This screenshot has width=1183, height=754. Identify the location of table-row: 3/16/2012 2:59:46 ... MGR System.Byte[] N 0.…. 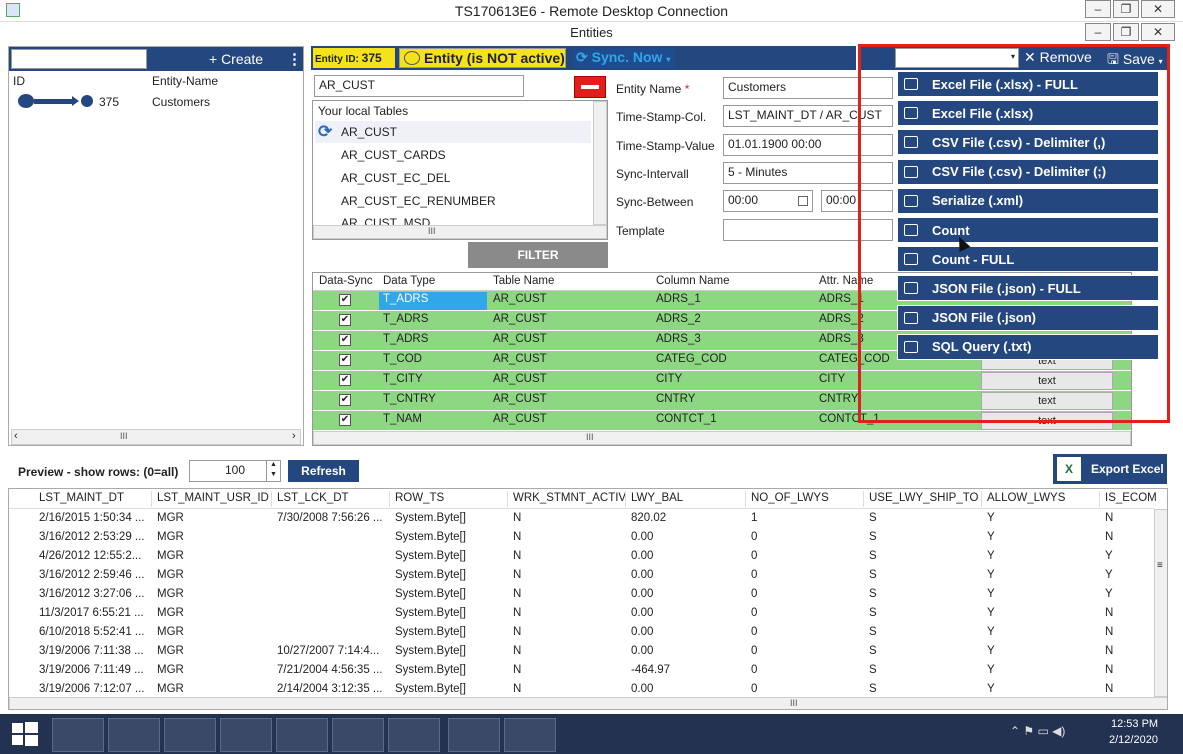
(581, 575).